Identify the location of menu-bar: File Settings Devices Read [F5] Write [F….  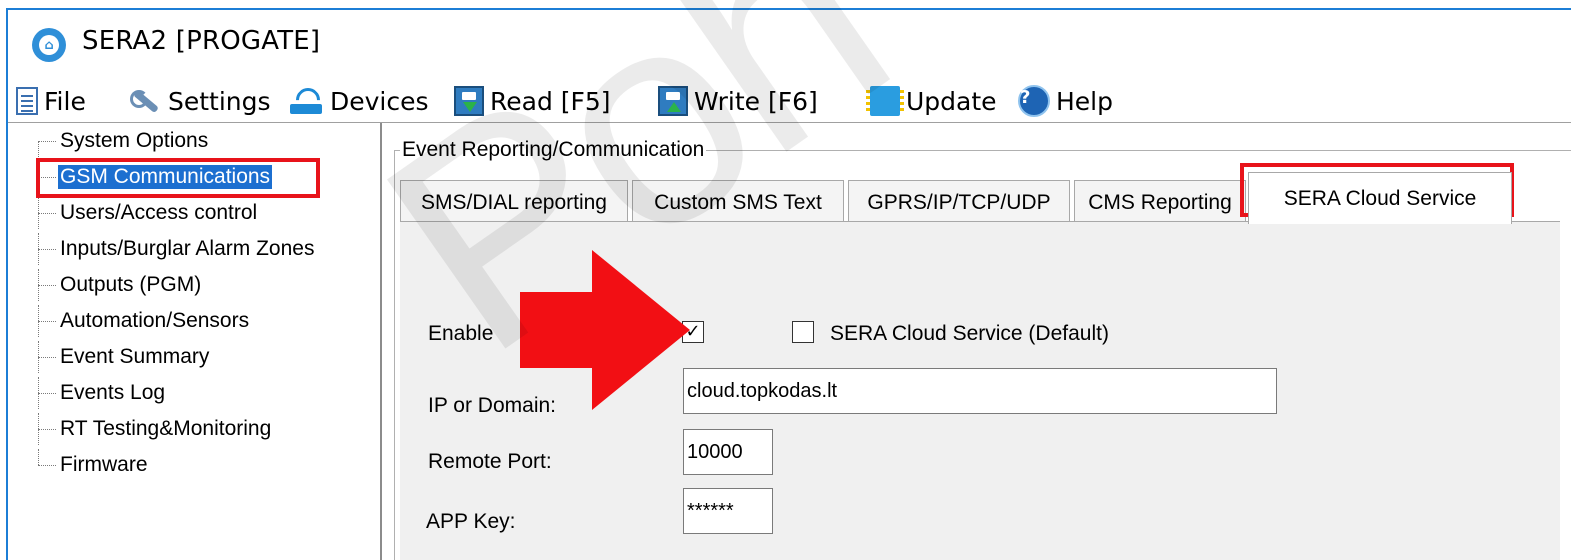
(789, 101).